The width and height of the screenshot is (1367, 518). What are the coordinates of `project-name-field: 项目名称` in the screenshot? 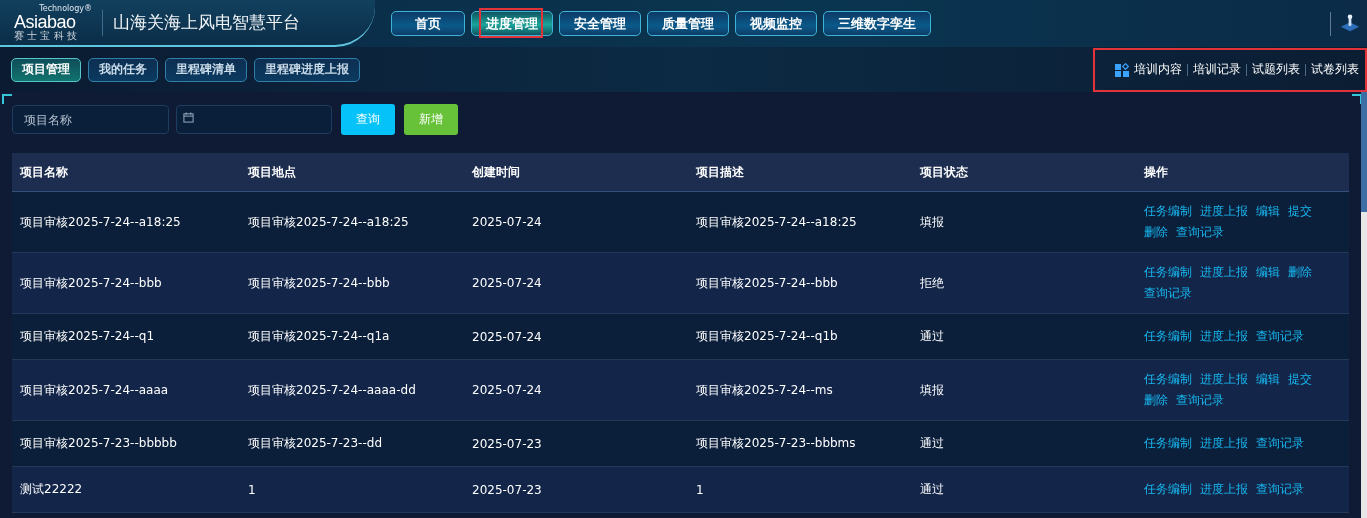 It's located at (90, 119).